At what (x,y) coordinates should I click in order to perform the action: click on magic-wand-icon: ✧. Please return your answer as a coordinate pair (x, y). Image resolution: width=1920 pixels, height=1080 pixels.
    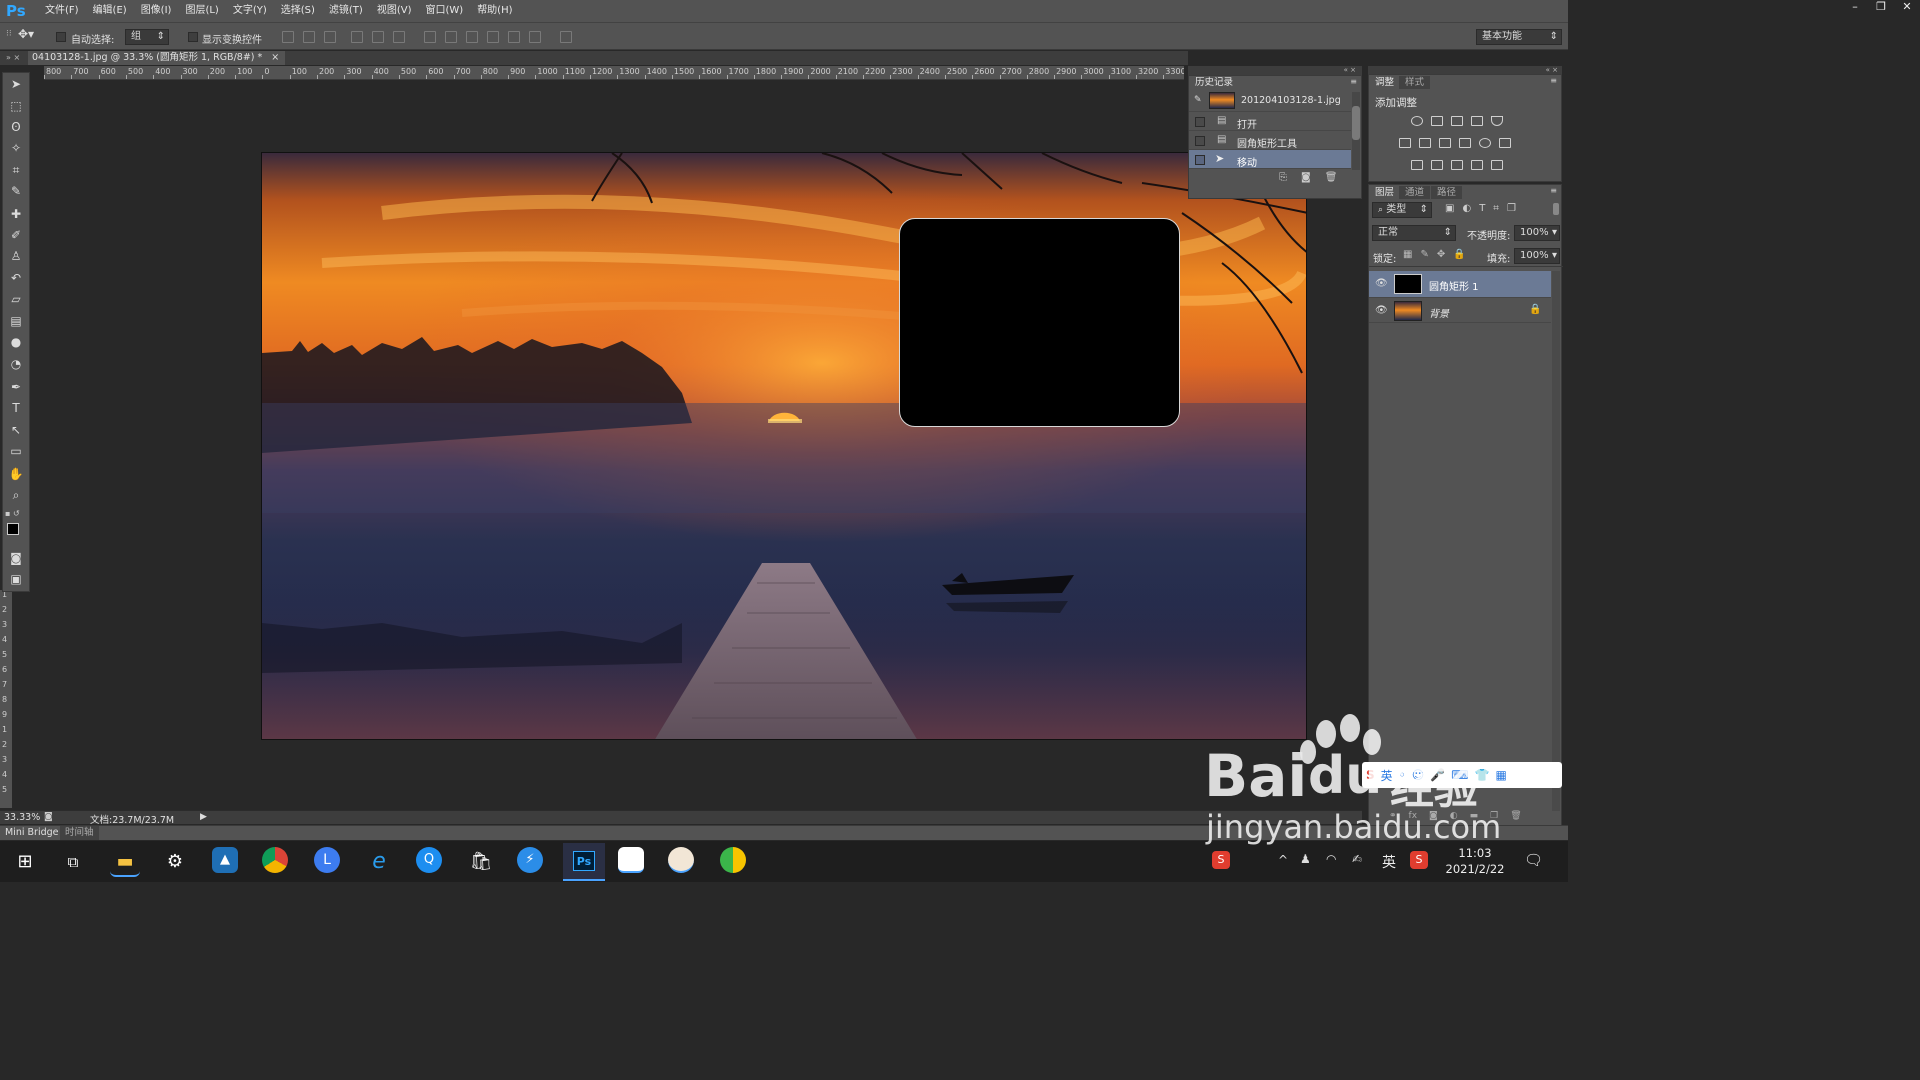
    Looking at the image, I should click on (16, 148).